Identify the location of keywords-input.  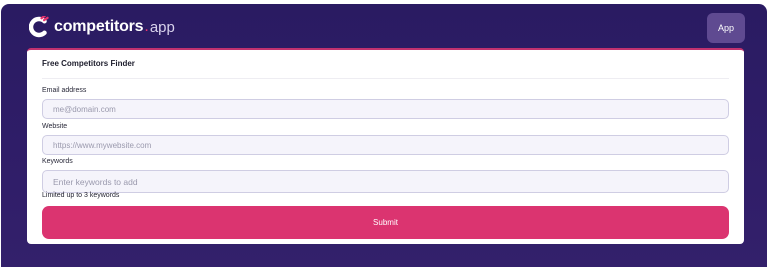
(385, 181).